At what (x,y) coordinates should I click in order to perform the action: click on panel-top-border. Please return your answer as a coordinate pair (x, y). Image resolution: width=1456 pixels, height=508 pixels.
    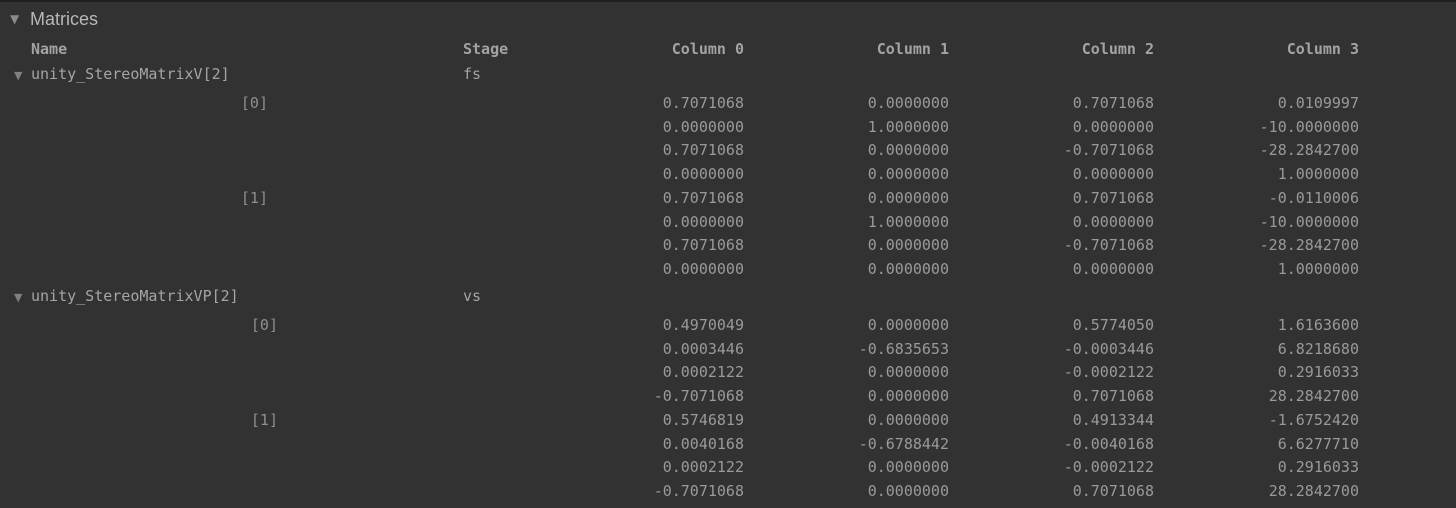
    Looking at the image, I should click on (728, 1).